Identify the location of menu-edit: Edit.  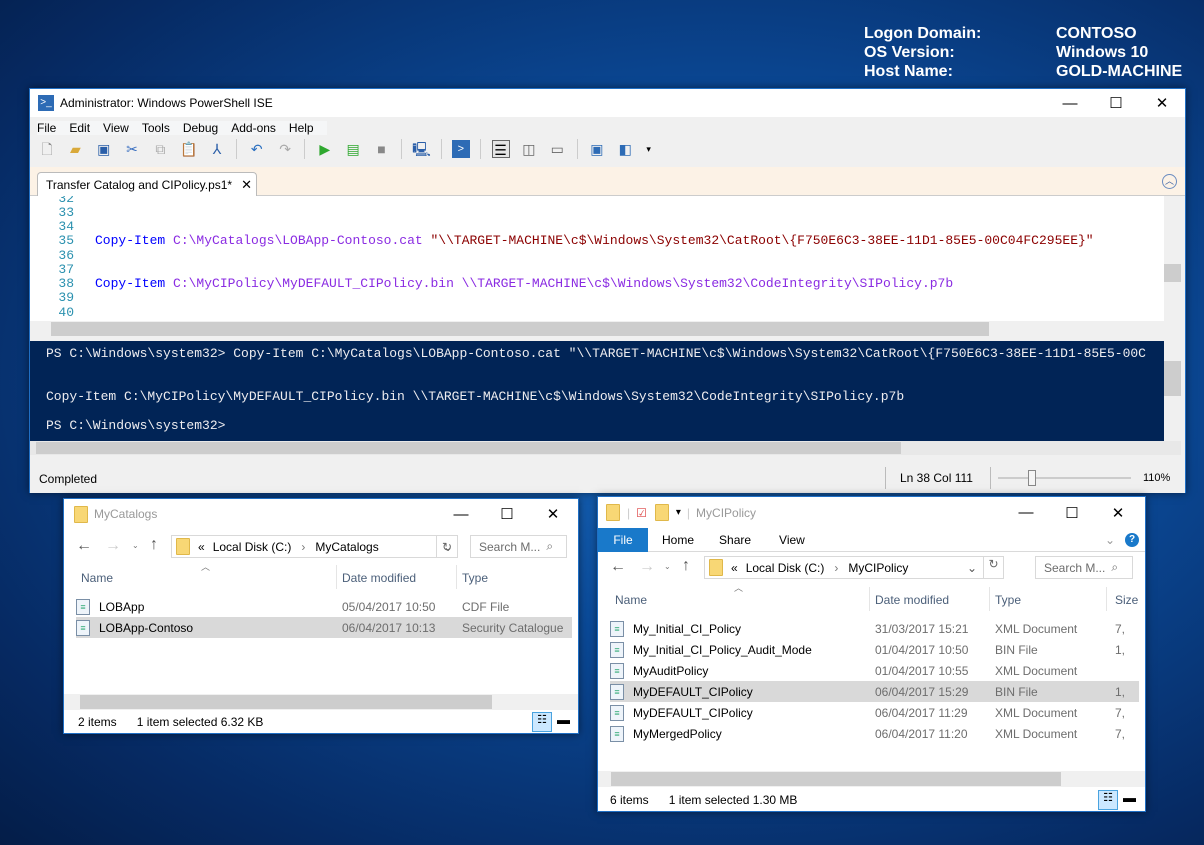
(79, 128).